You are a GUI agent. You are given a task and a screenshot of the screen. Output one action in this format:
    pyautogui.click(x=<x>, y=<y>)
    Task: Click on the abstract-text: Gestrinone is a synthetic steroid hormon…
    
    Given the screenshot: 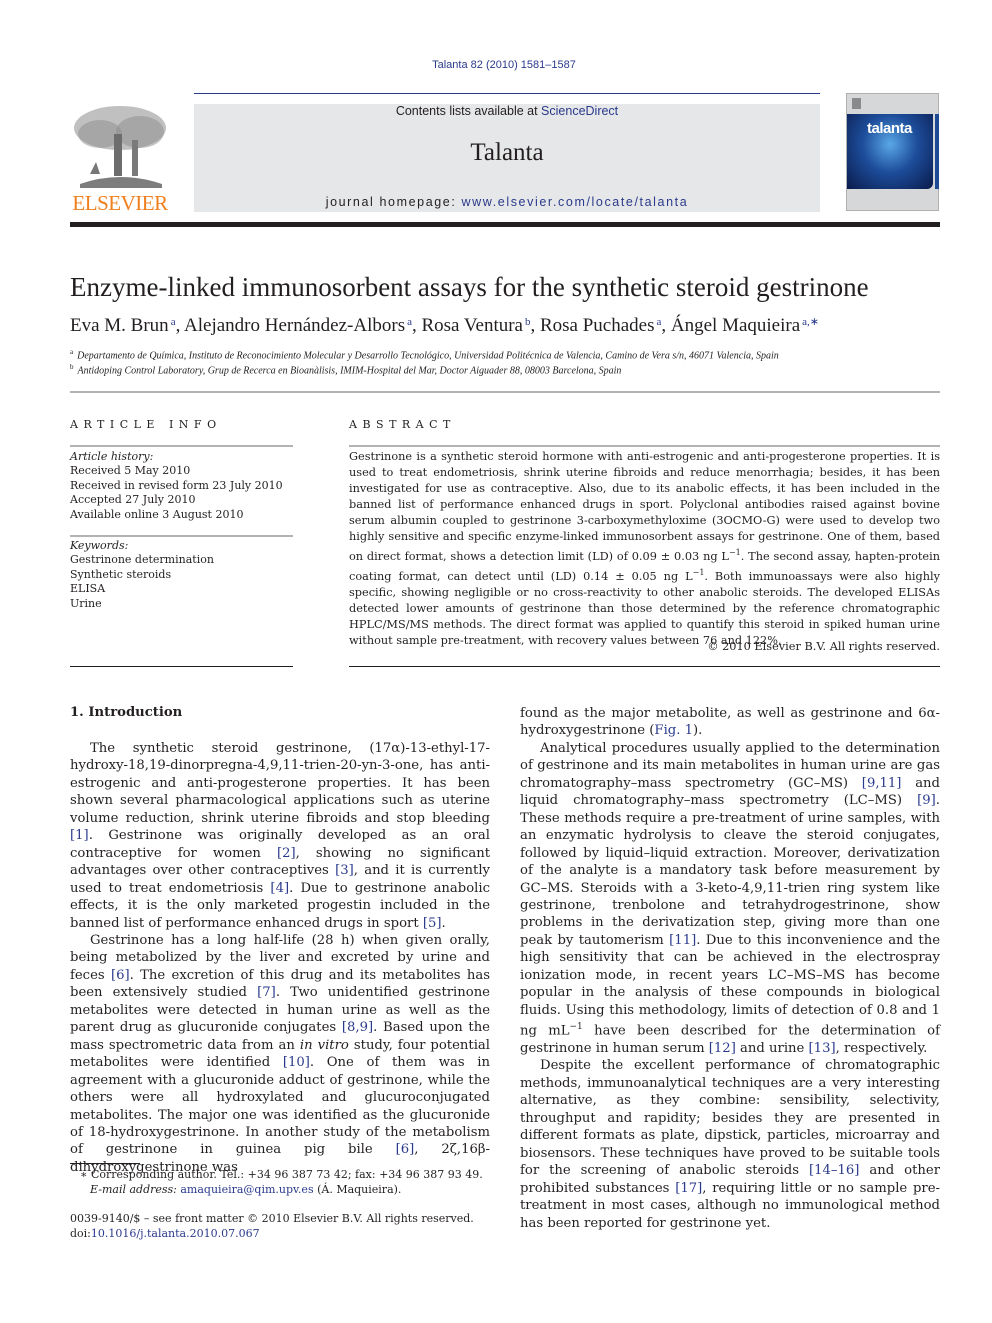 What is the action you would take?
    pyautogui.click(x=644, y=549)
    